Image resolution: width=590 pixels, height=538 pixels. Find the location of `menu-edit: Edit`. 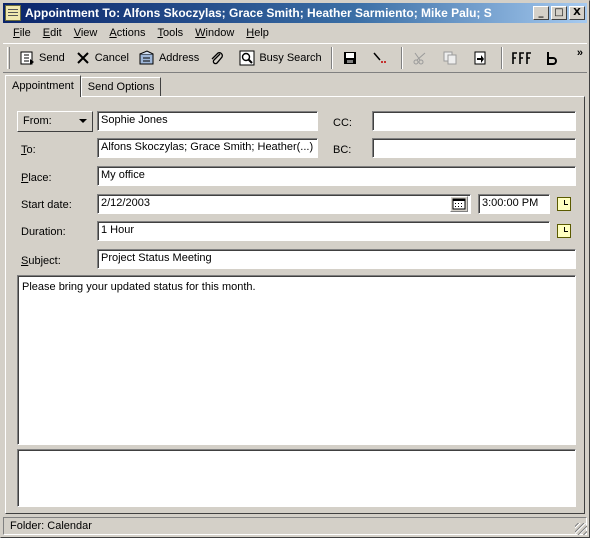

menu-edit: Edit is located at coordinates (52, 33).